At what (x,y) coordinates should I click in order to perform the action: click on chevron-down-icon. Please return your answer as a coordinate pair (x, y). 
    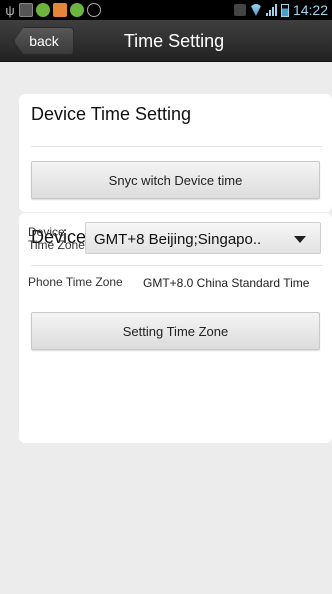
    Looking at the image, I should click on (300, 239).